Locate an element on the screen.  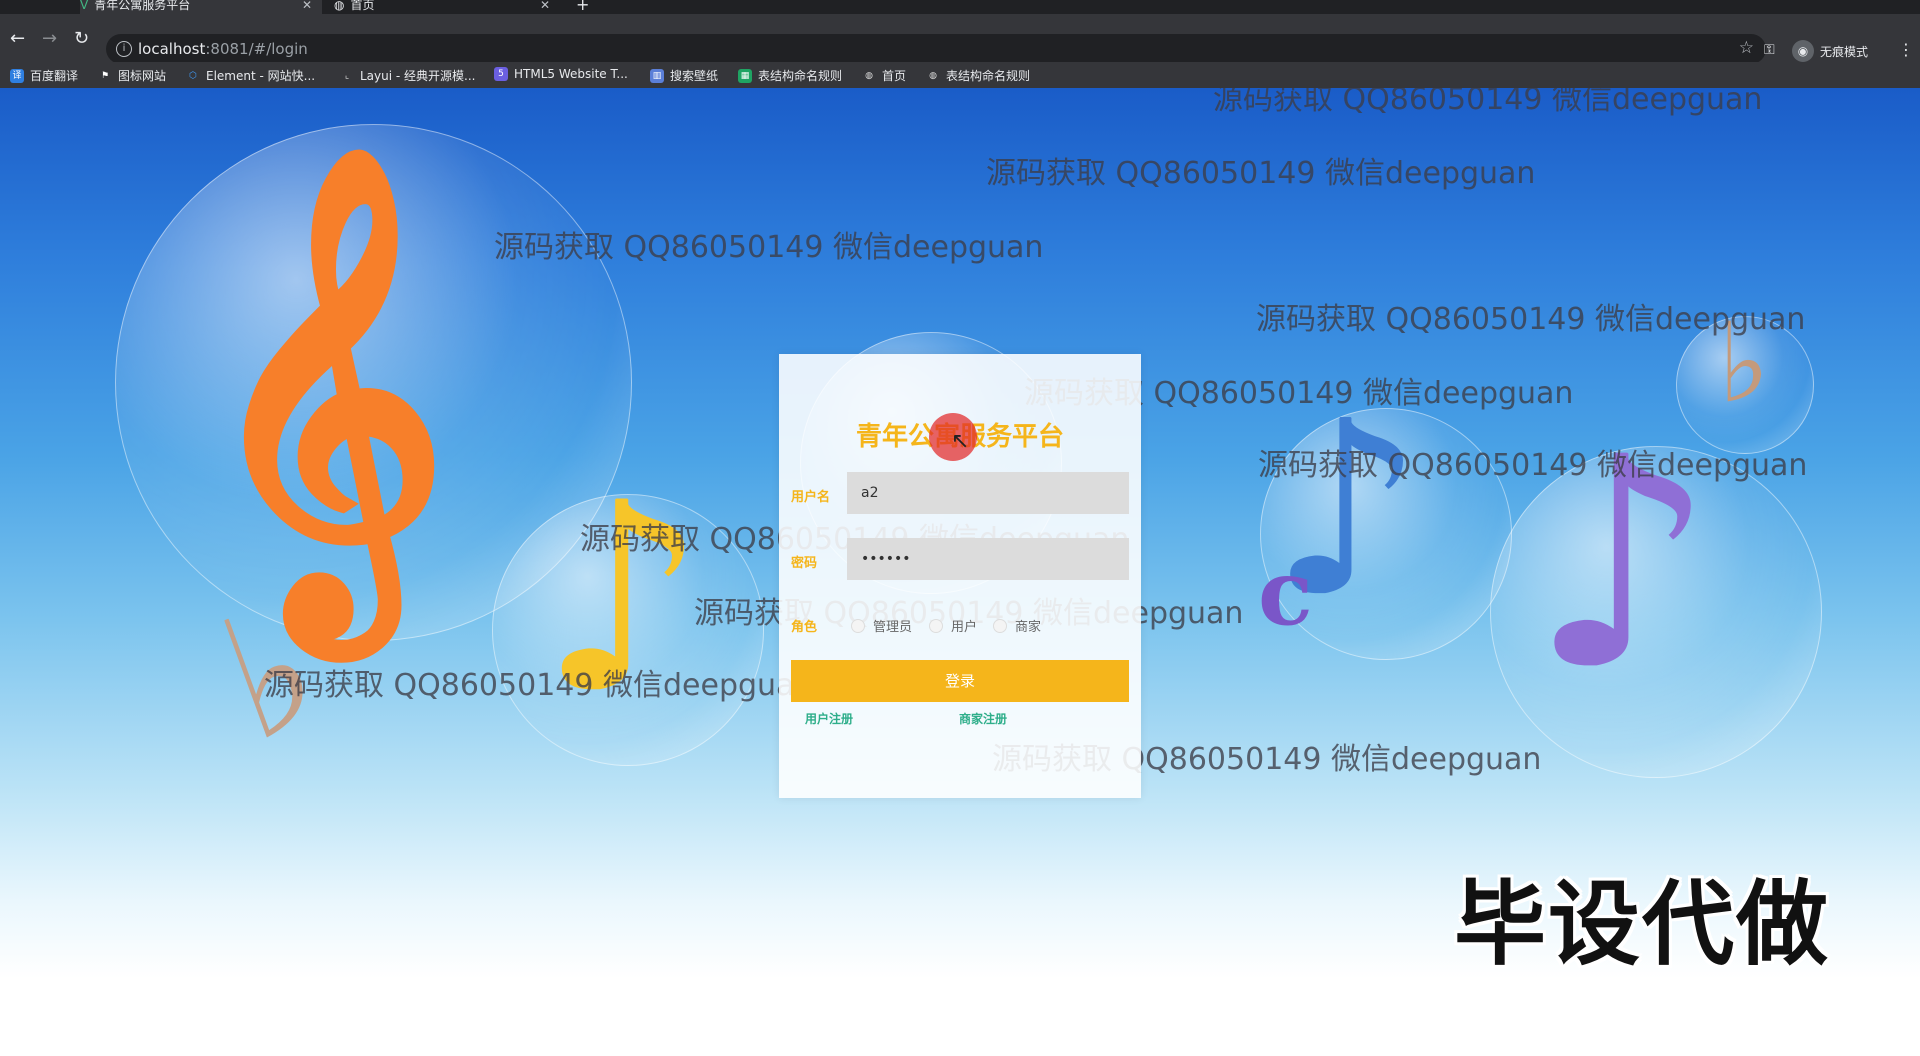
mouse-cursor-icon: ↖ is located at coordinates (960, 441).